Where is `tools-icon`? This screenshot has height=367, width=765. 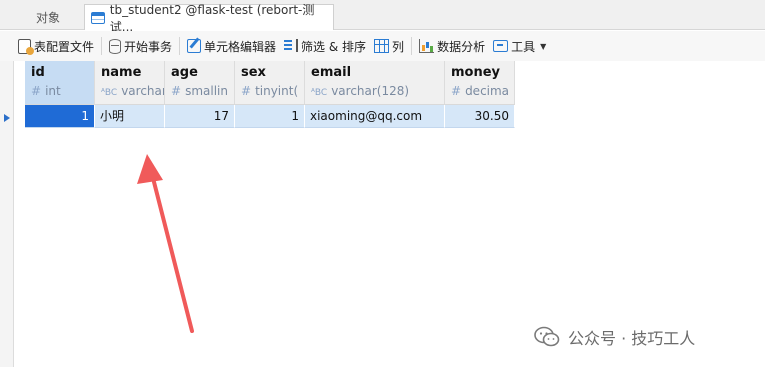
tools-icon is located at coordinates (501, 46).